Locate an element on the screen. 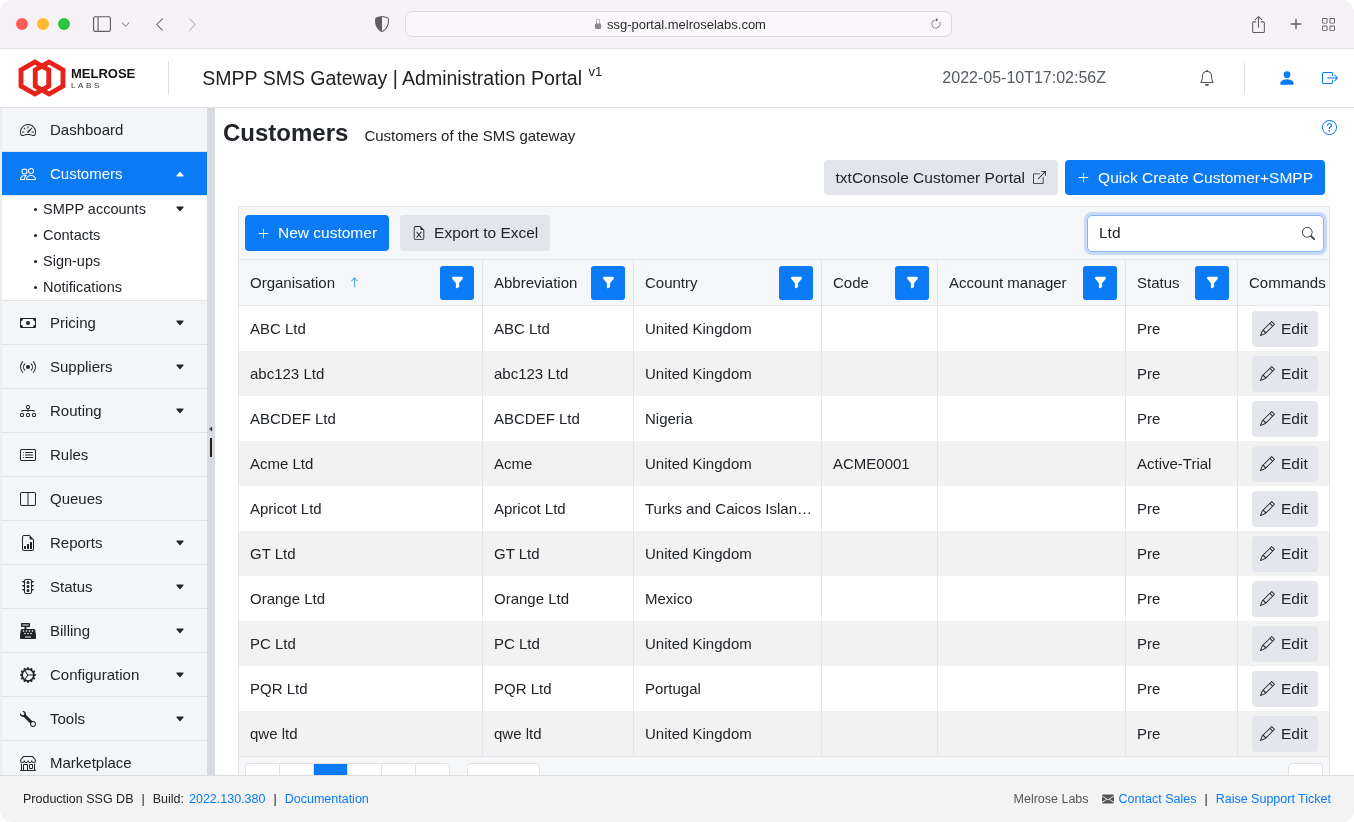 The image size is (1354, 822). traffic-light-icon is located at coordinates (28, 586).